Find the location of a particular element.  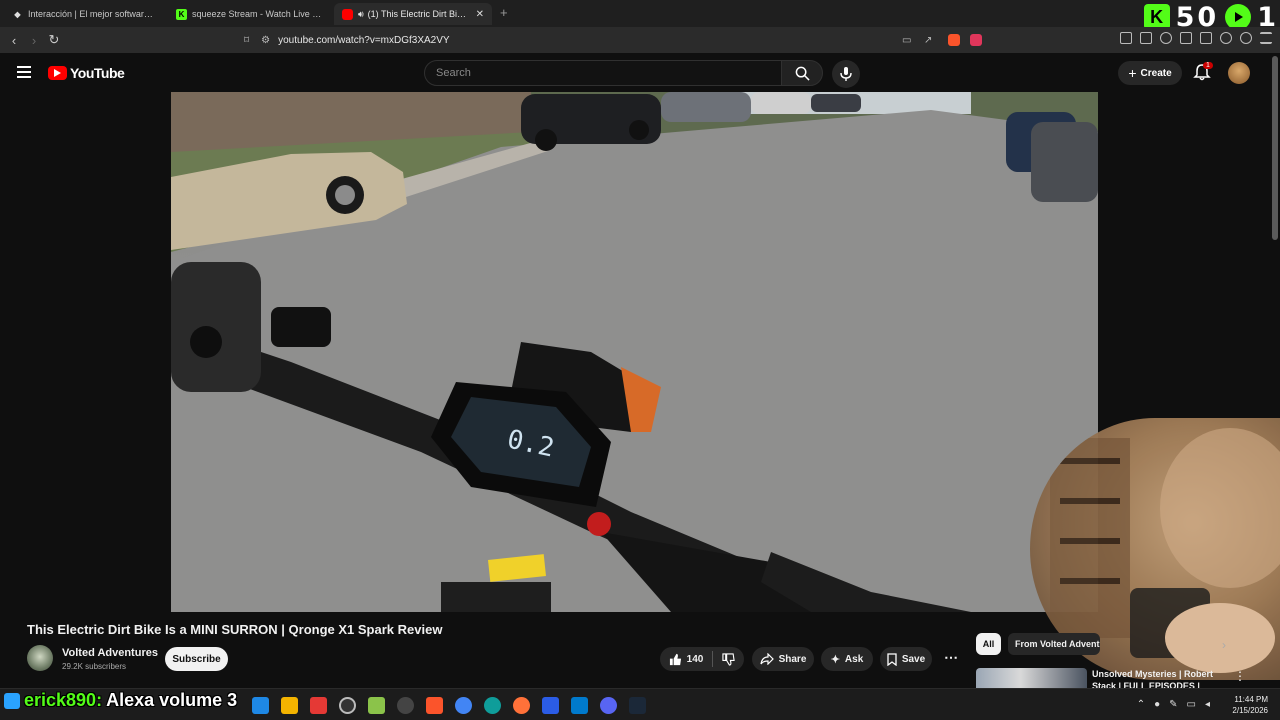

taskbar-apps is located at coordinates (449, 705).